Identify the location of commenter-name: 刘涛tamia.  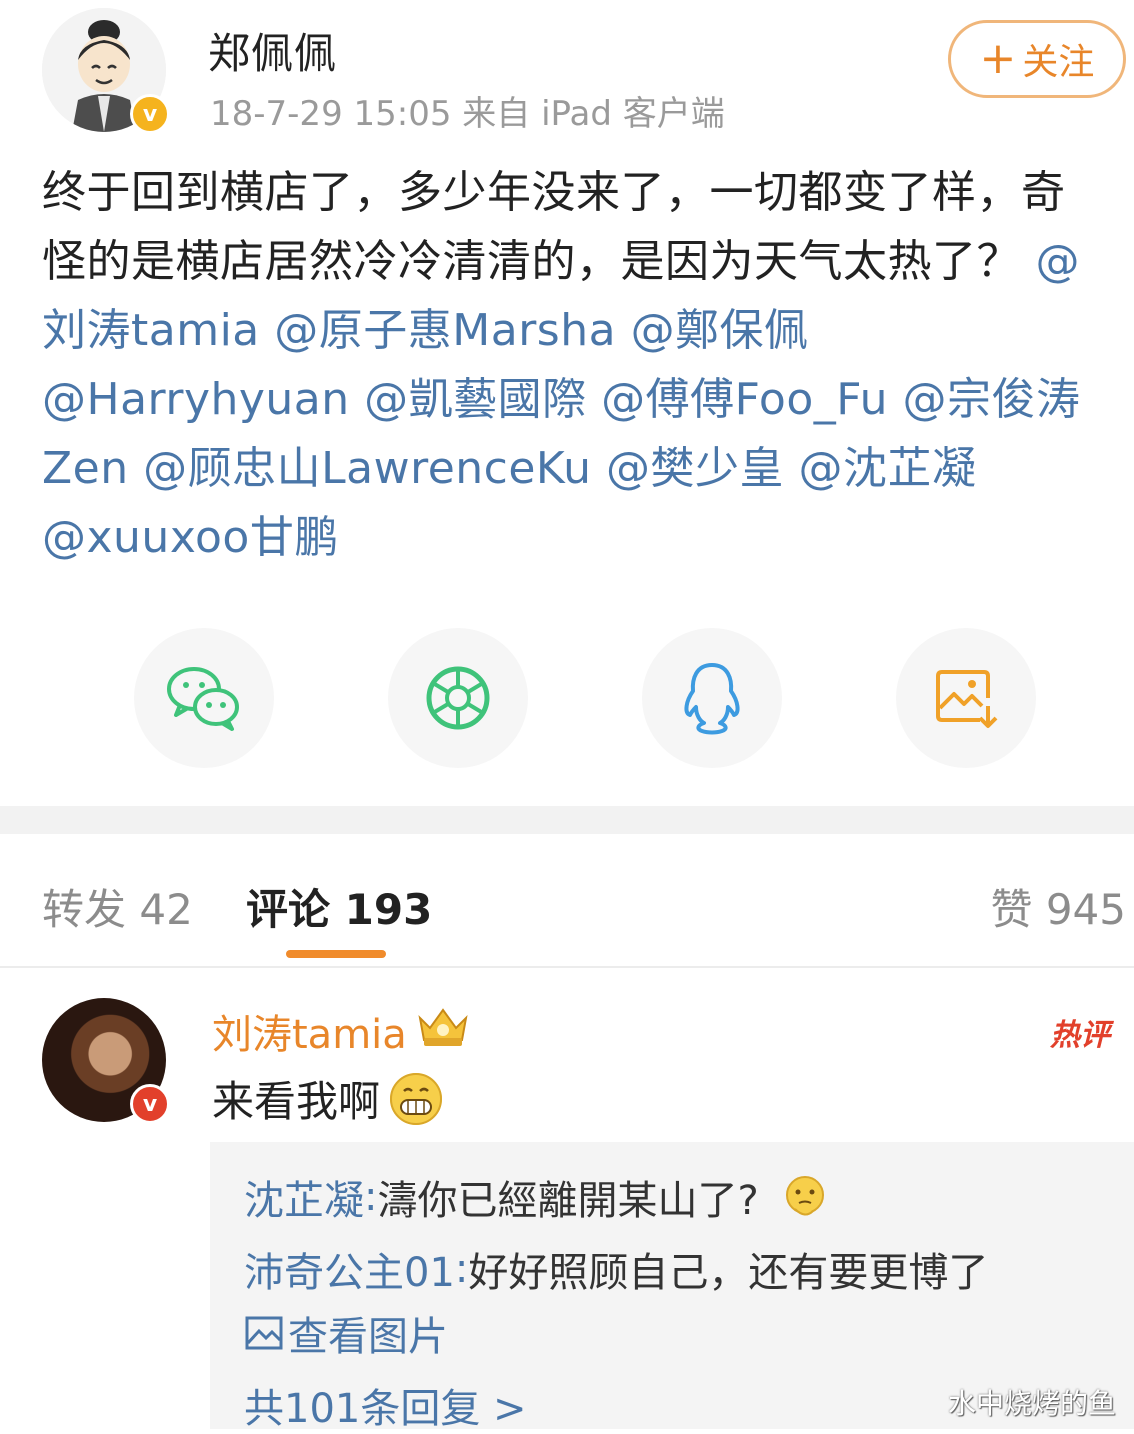
(309, 1031).